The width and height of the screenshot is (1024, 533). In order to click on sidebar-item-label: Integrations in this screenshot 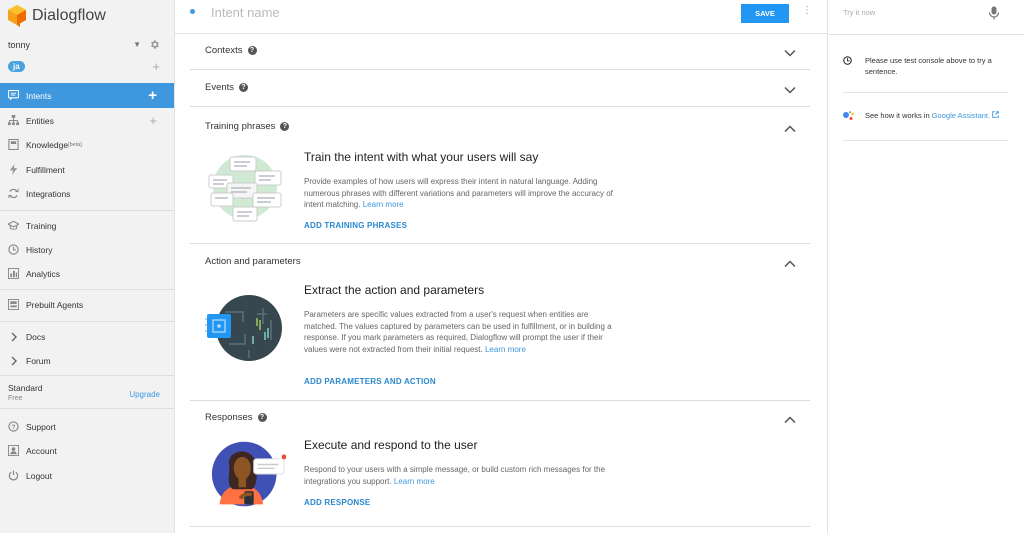, I will do `click(48, 193)`.